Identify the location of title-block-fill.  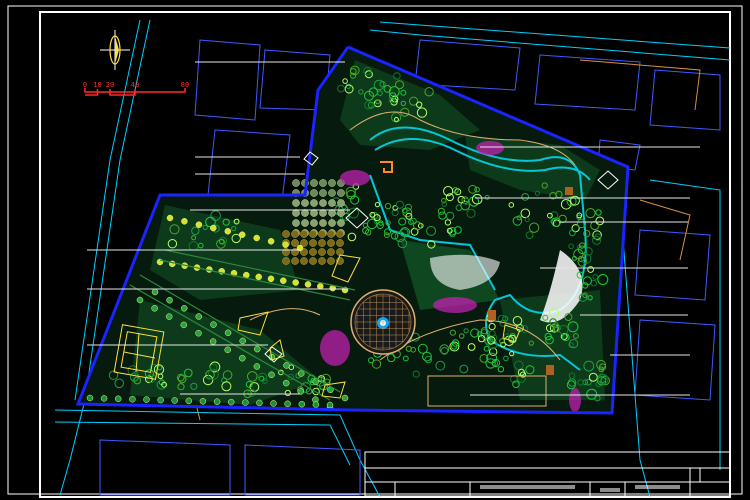
(580, 488).